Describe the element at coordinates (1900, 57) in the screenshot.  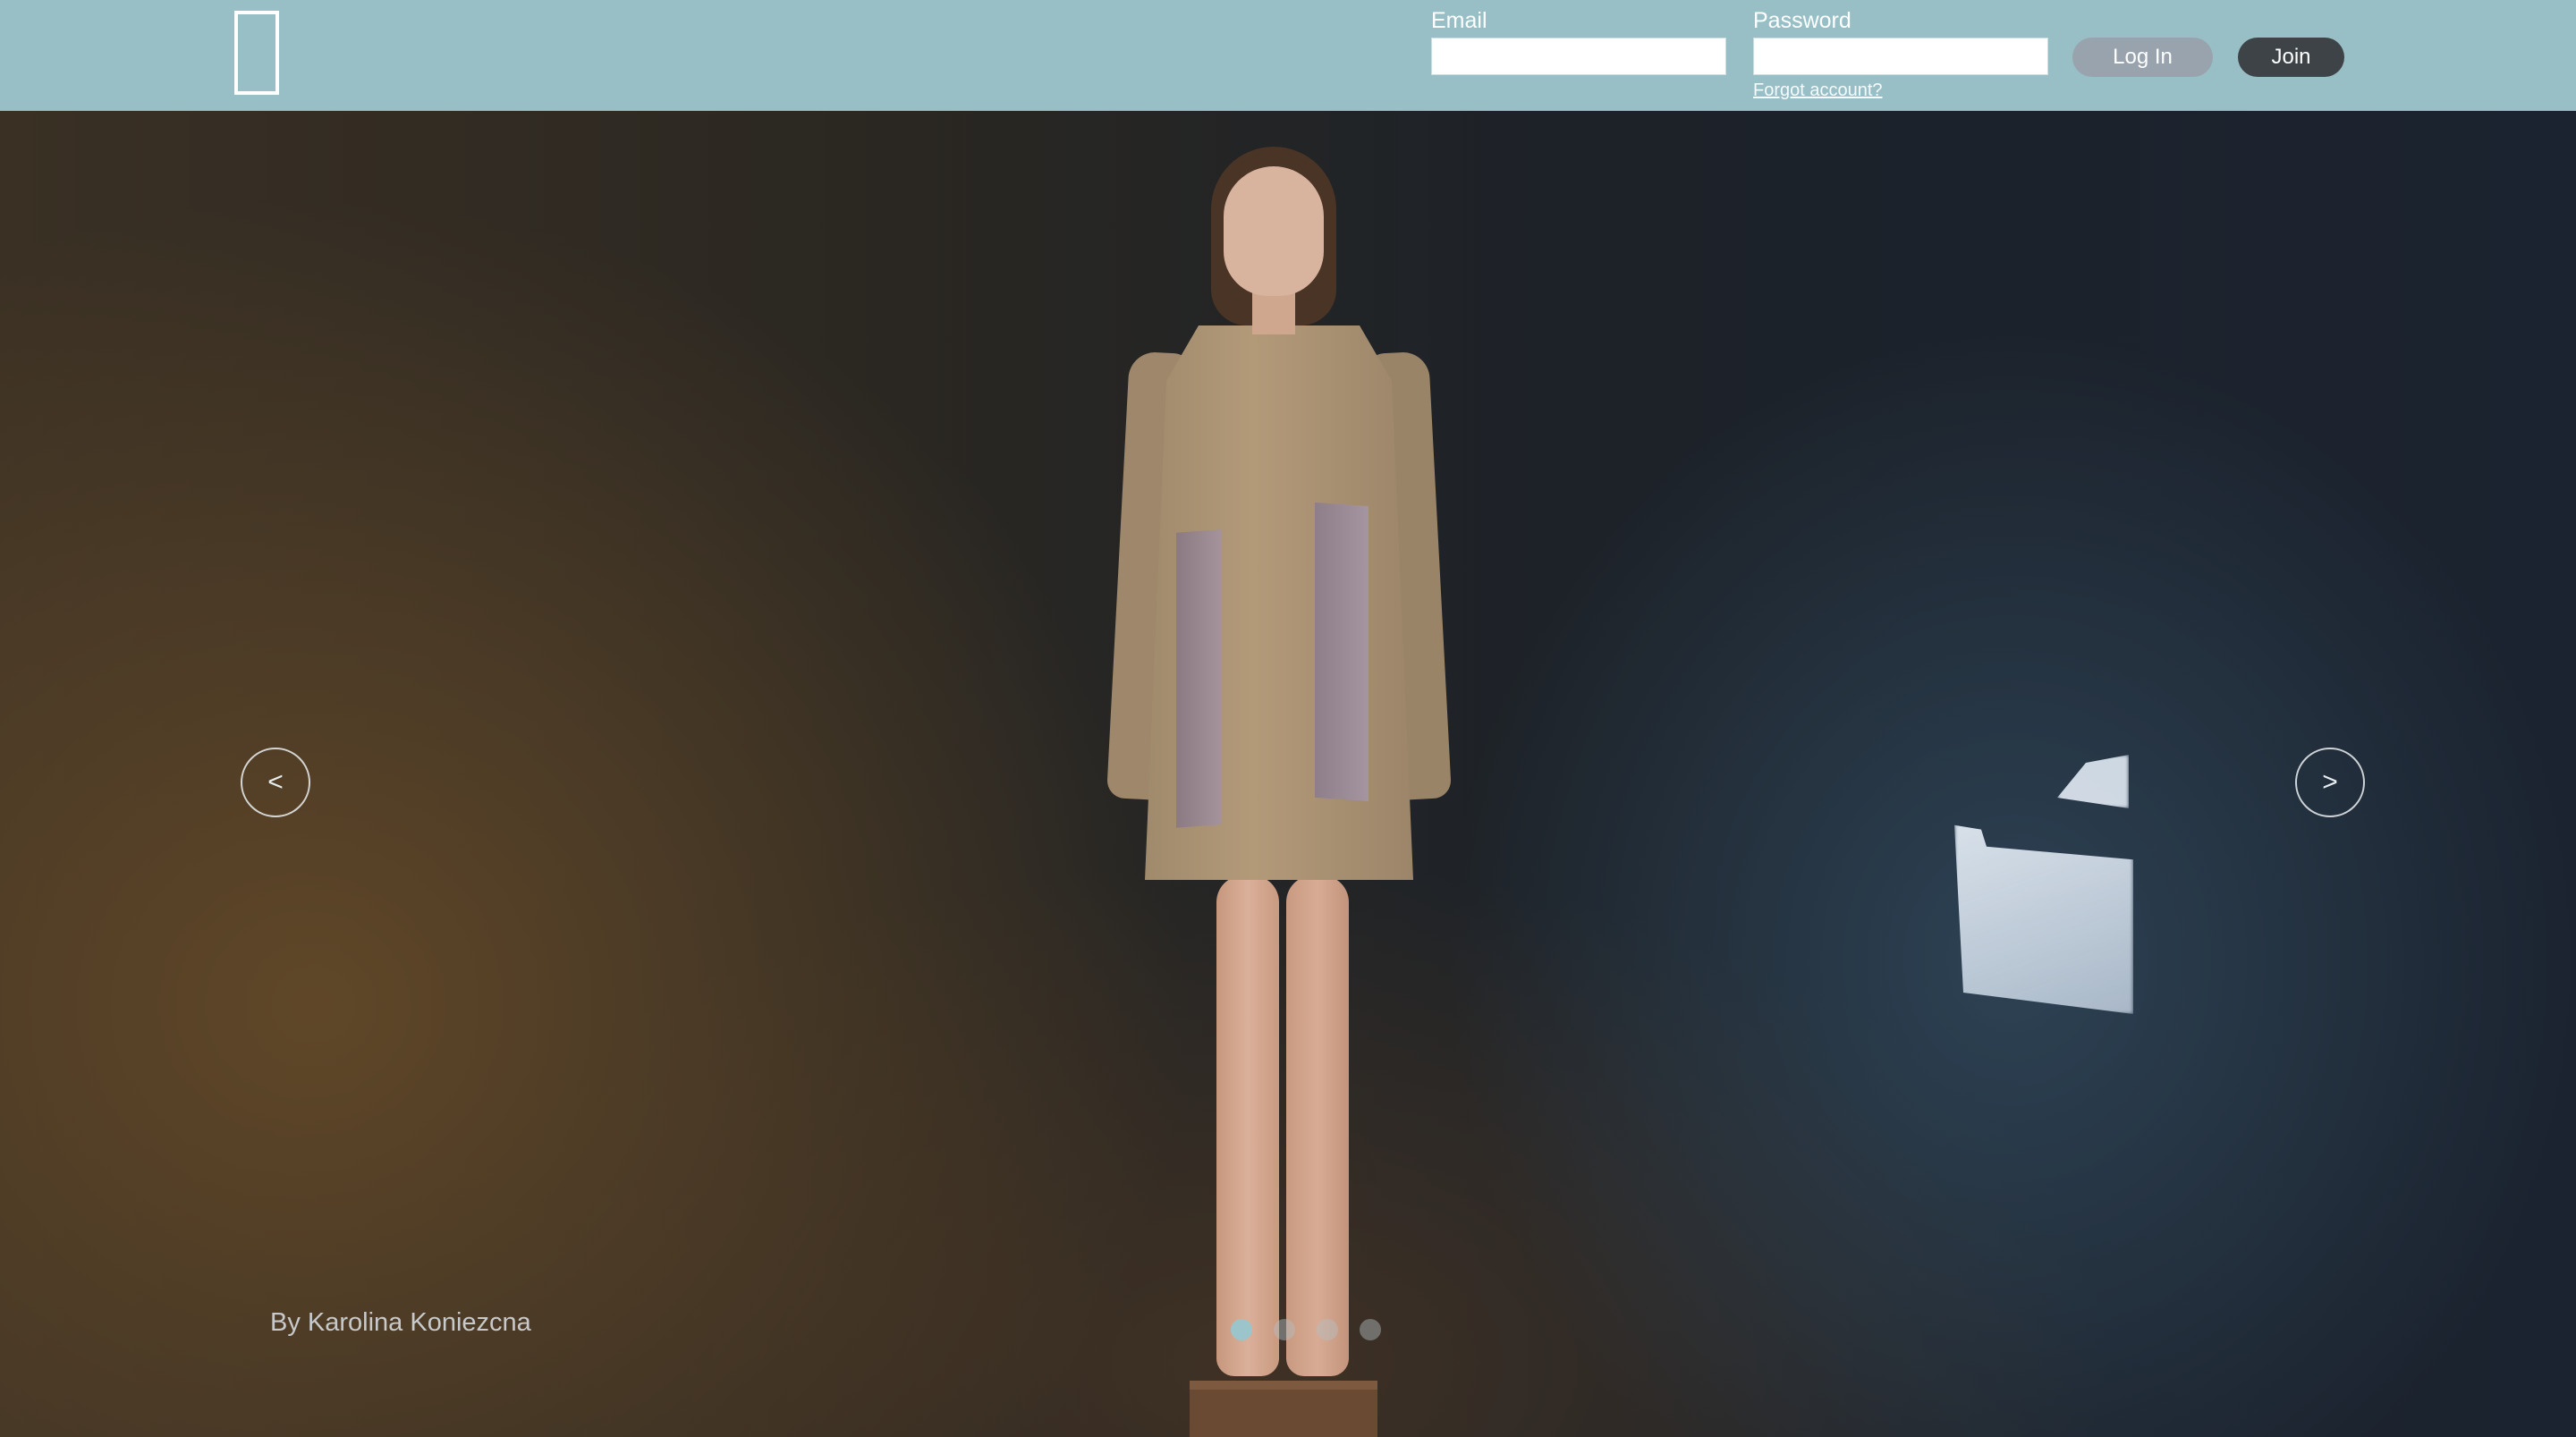
I see `password-field` at that location.